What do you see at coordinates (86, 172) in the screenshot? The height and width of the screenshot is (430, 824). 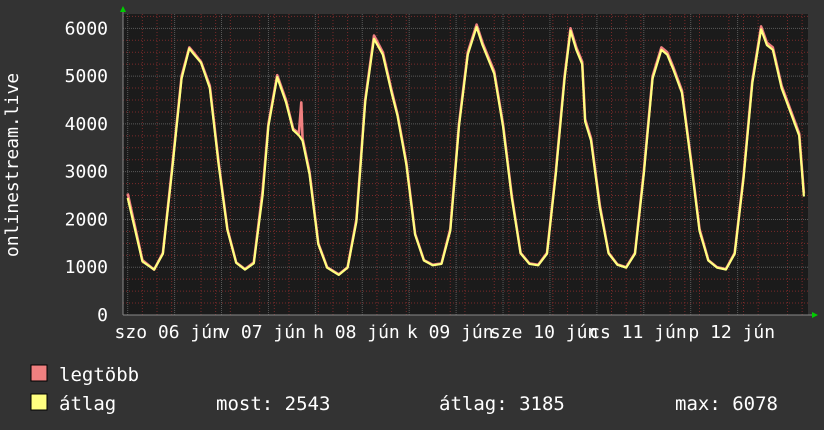 I see `y-tick-label: 3000` at bounding box center [86, 172].